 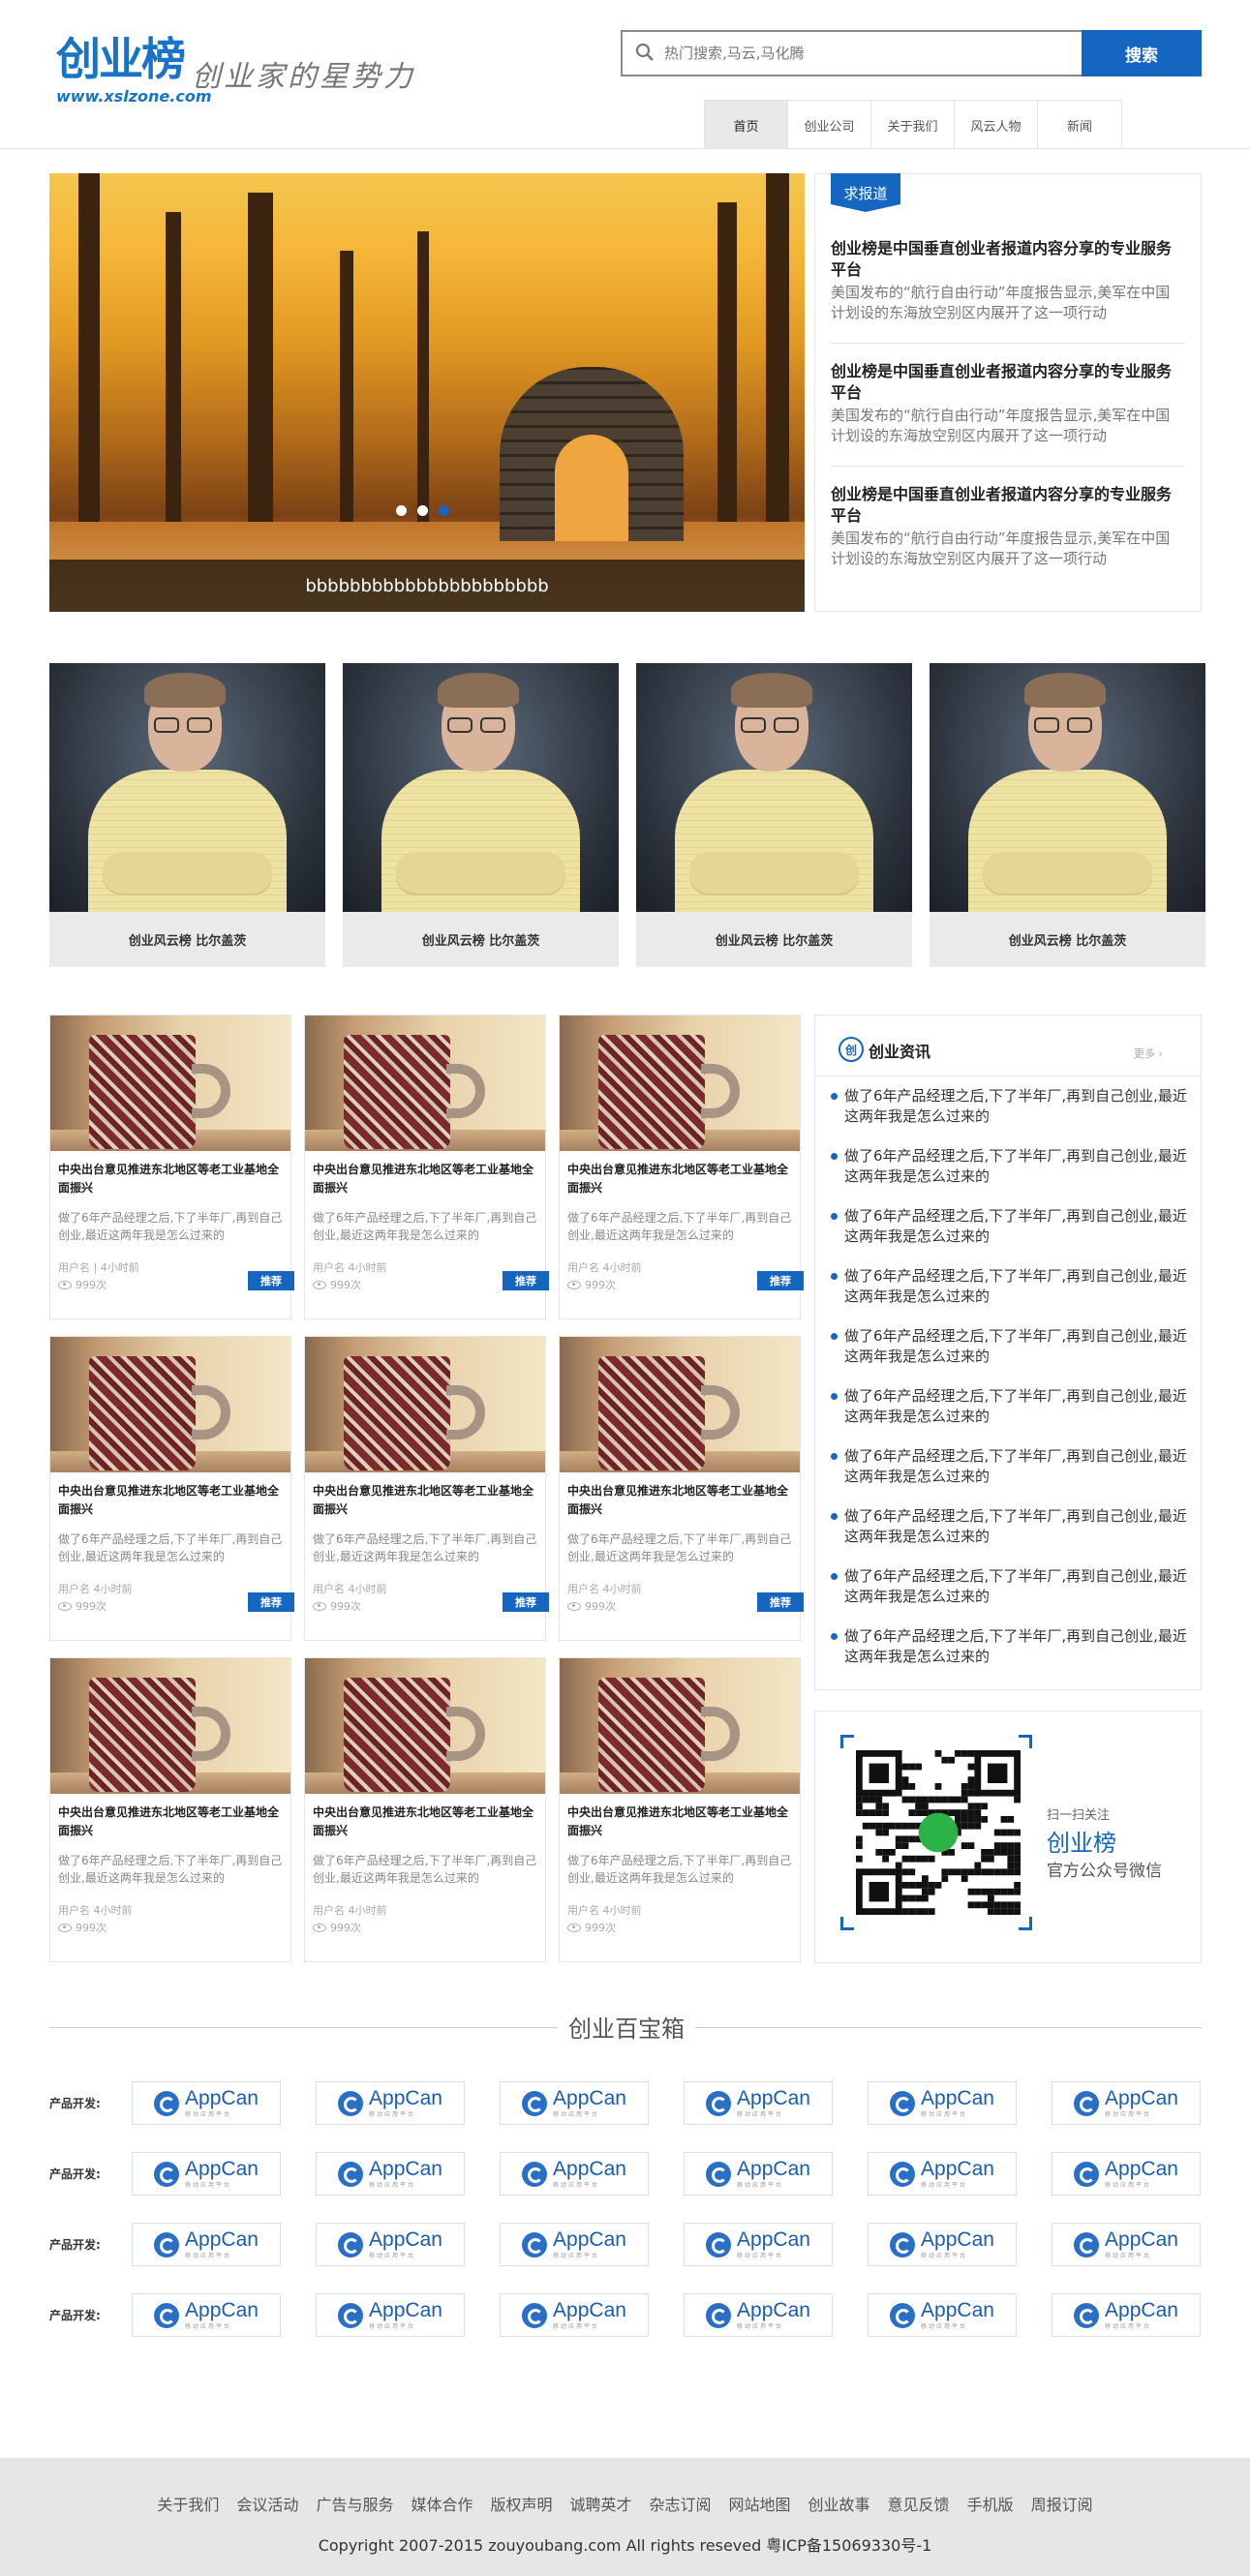 I want to click on footer-link: 会议活动, so click(x=267, y=2503).